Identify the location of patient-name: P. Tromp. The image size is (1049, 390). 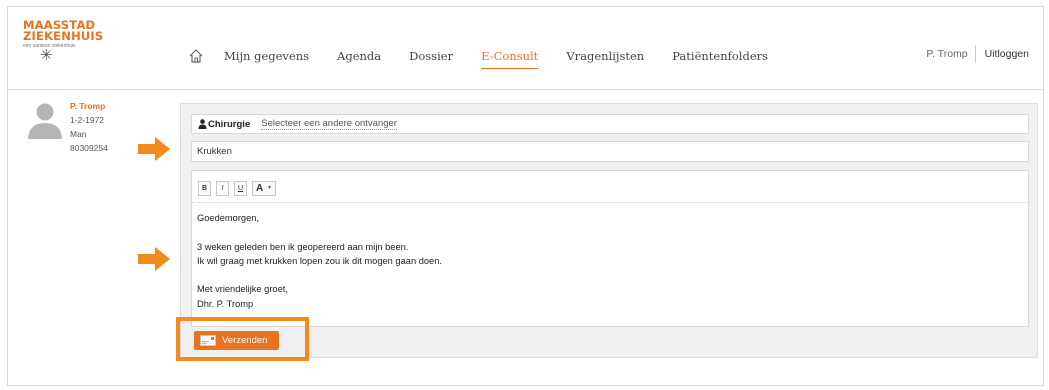
(88, 106).